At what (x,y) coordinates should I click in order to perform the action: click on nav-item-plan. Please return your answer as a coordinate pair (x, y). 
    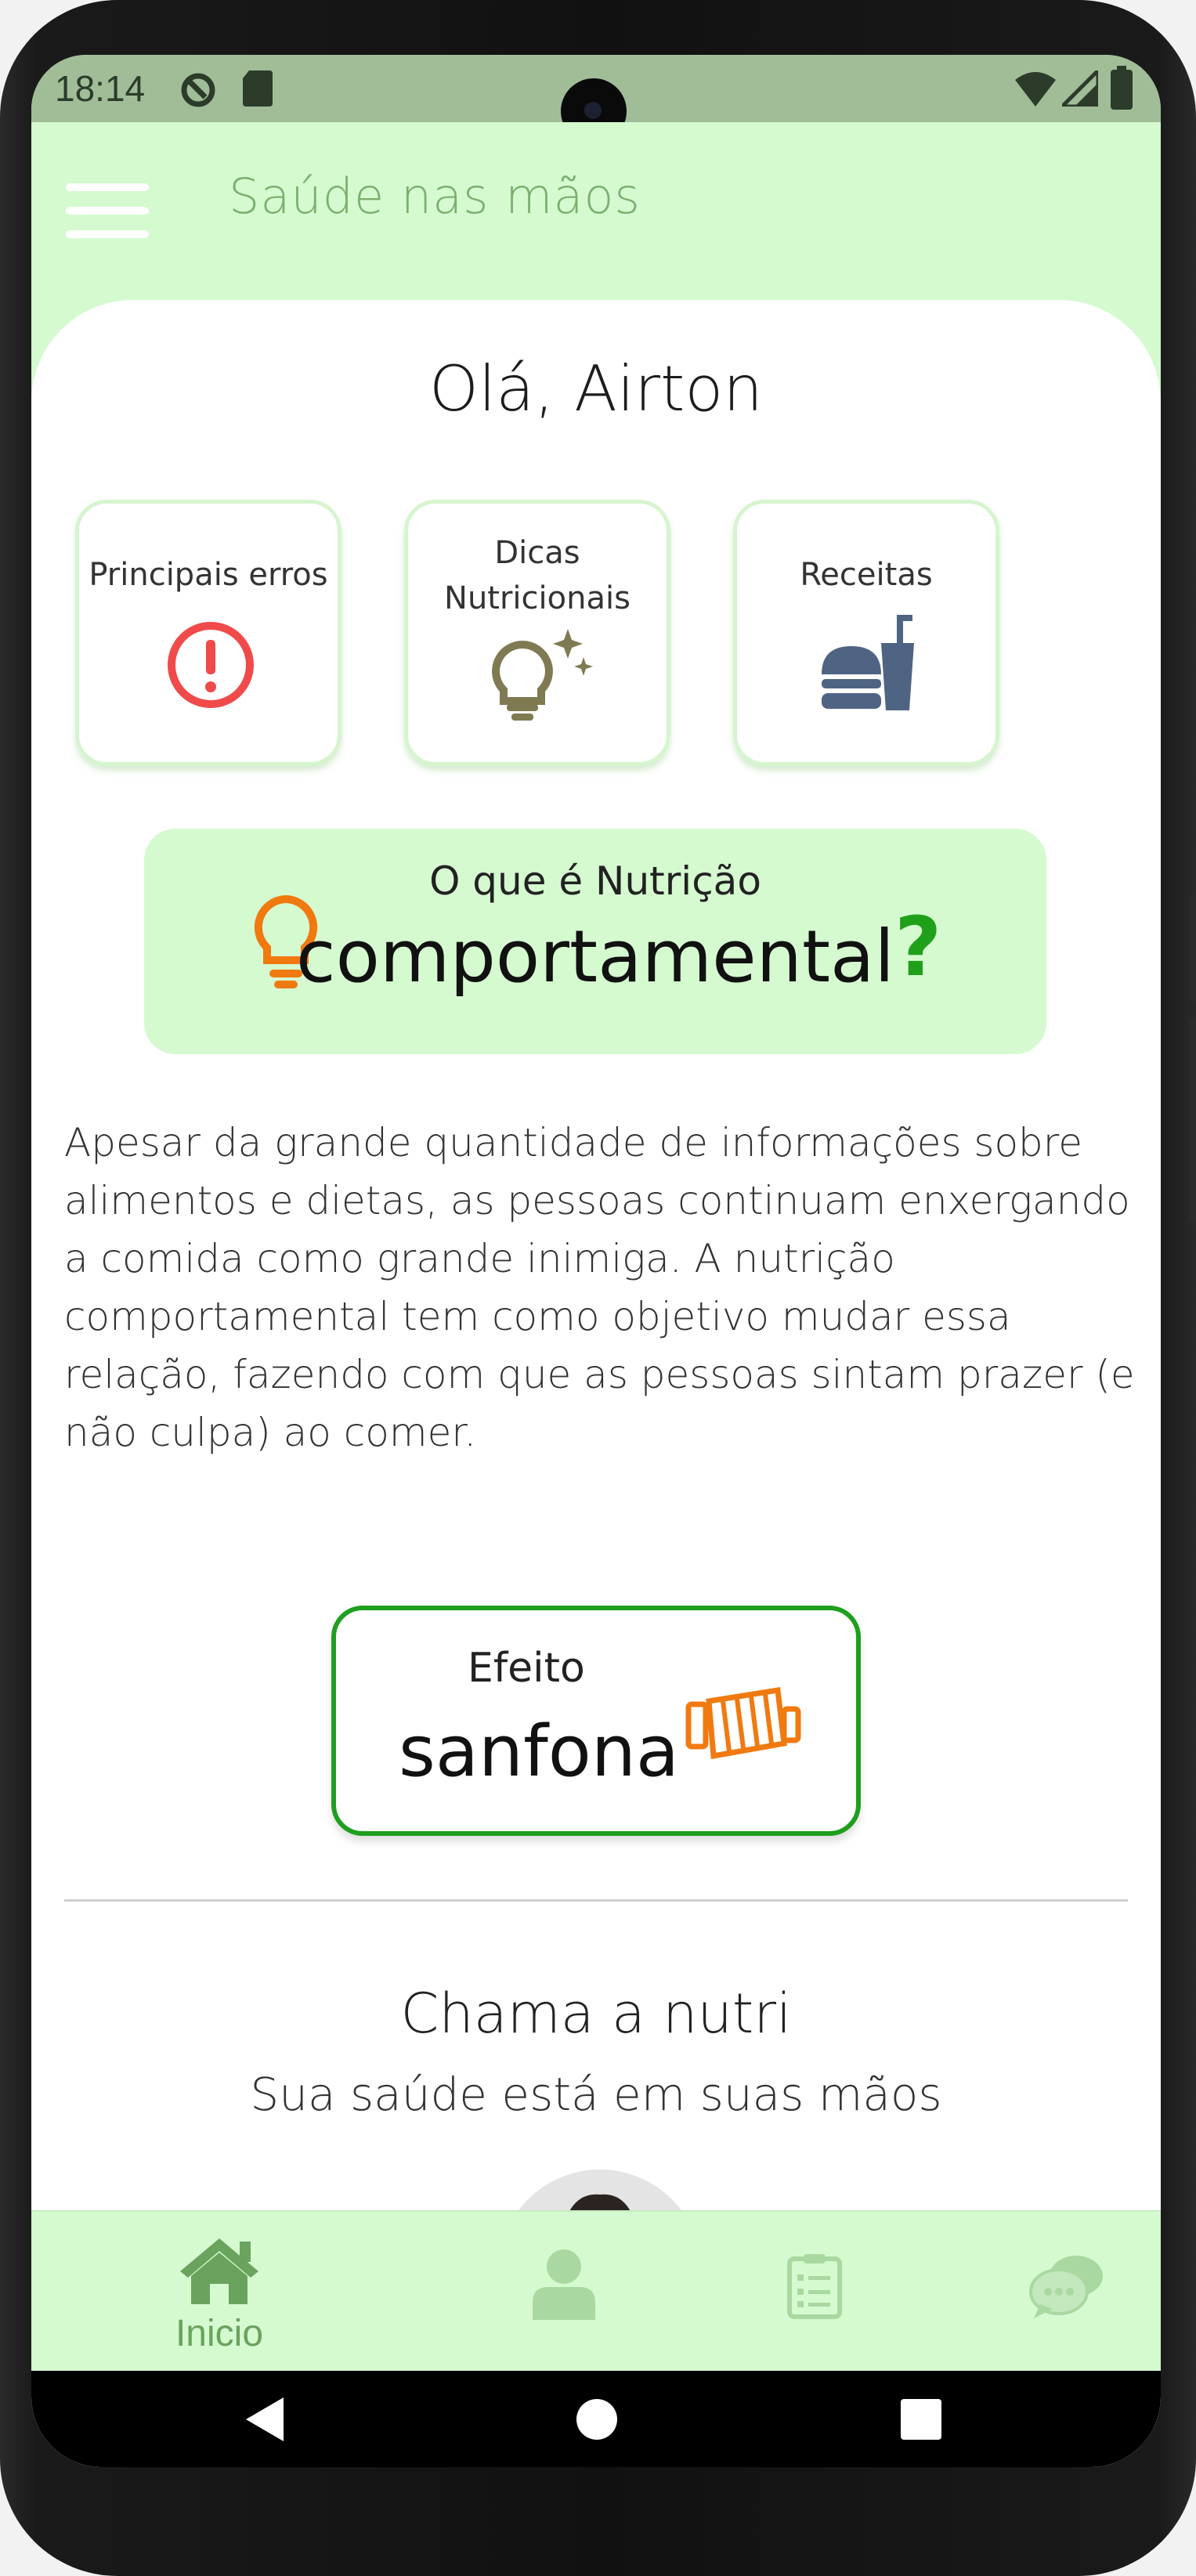
    Looking at the image, I should click on (815, 2292).